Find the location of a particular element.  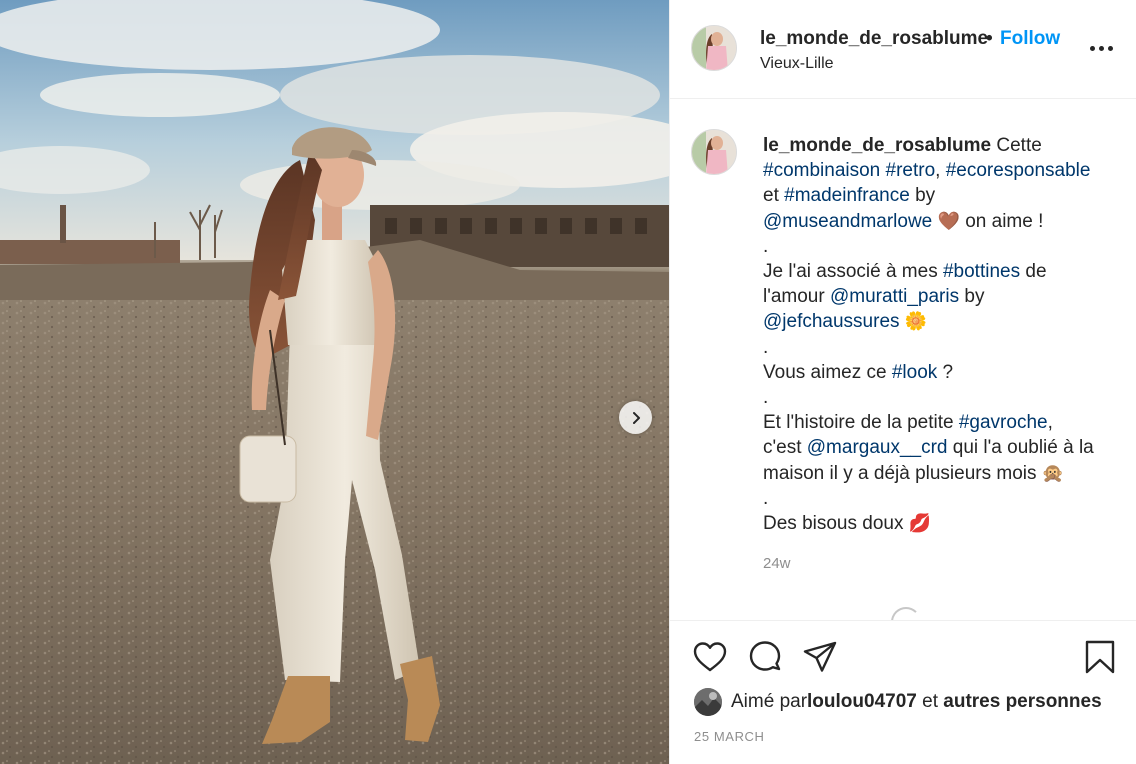

emoji: 🌼 is located at coordinates (916, 322).